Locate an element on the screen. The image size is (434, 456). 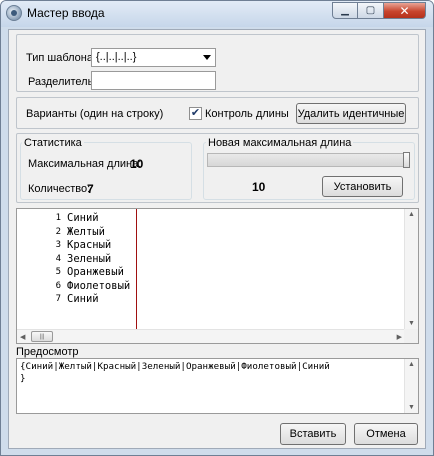
preview-label: Предосмотр is located at coordinates (47, 352).